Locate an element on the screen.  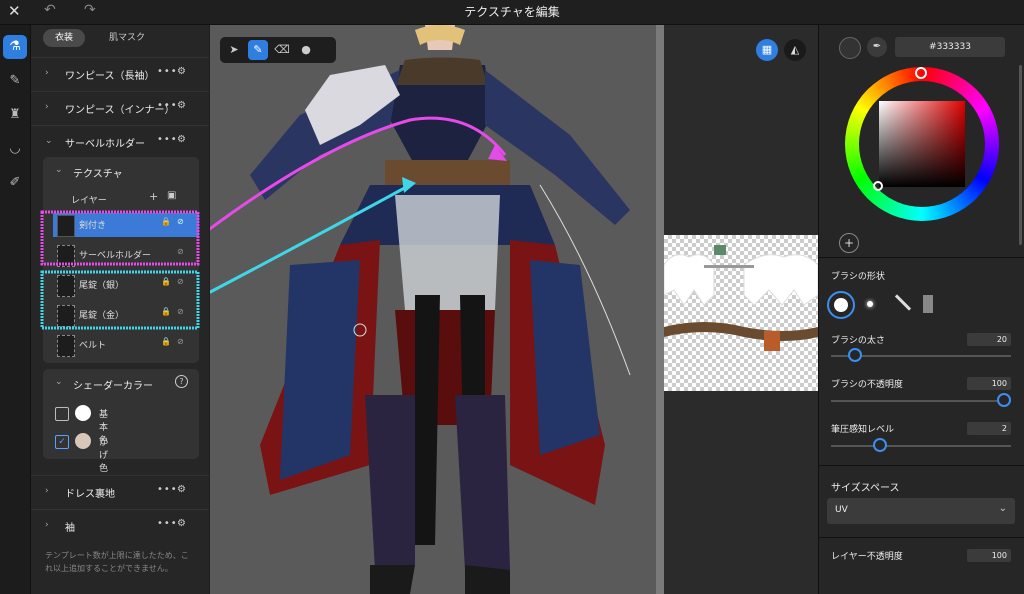
help-icon: ? is located at coordinates (181, 381).